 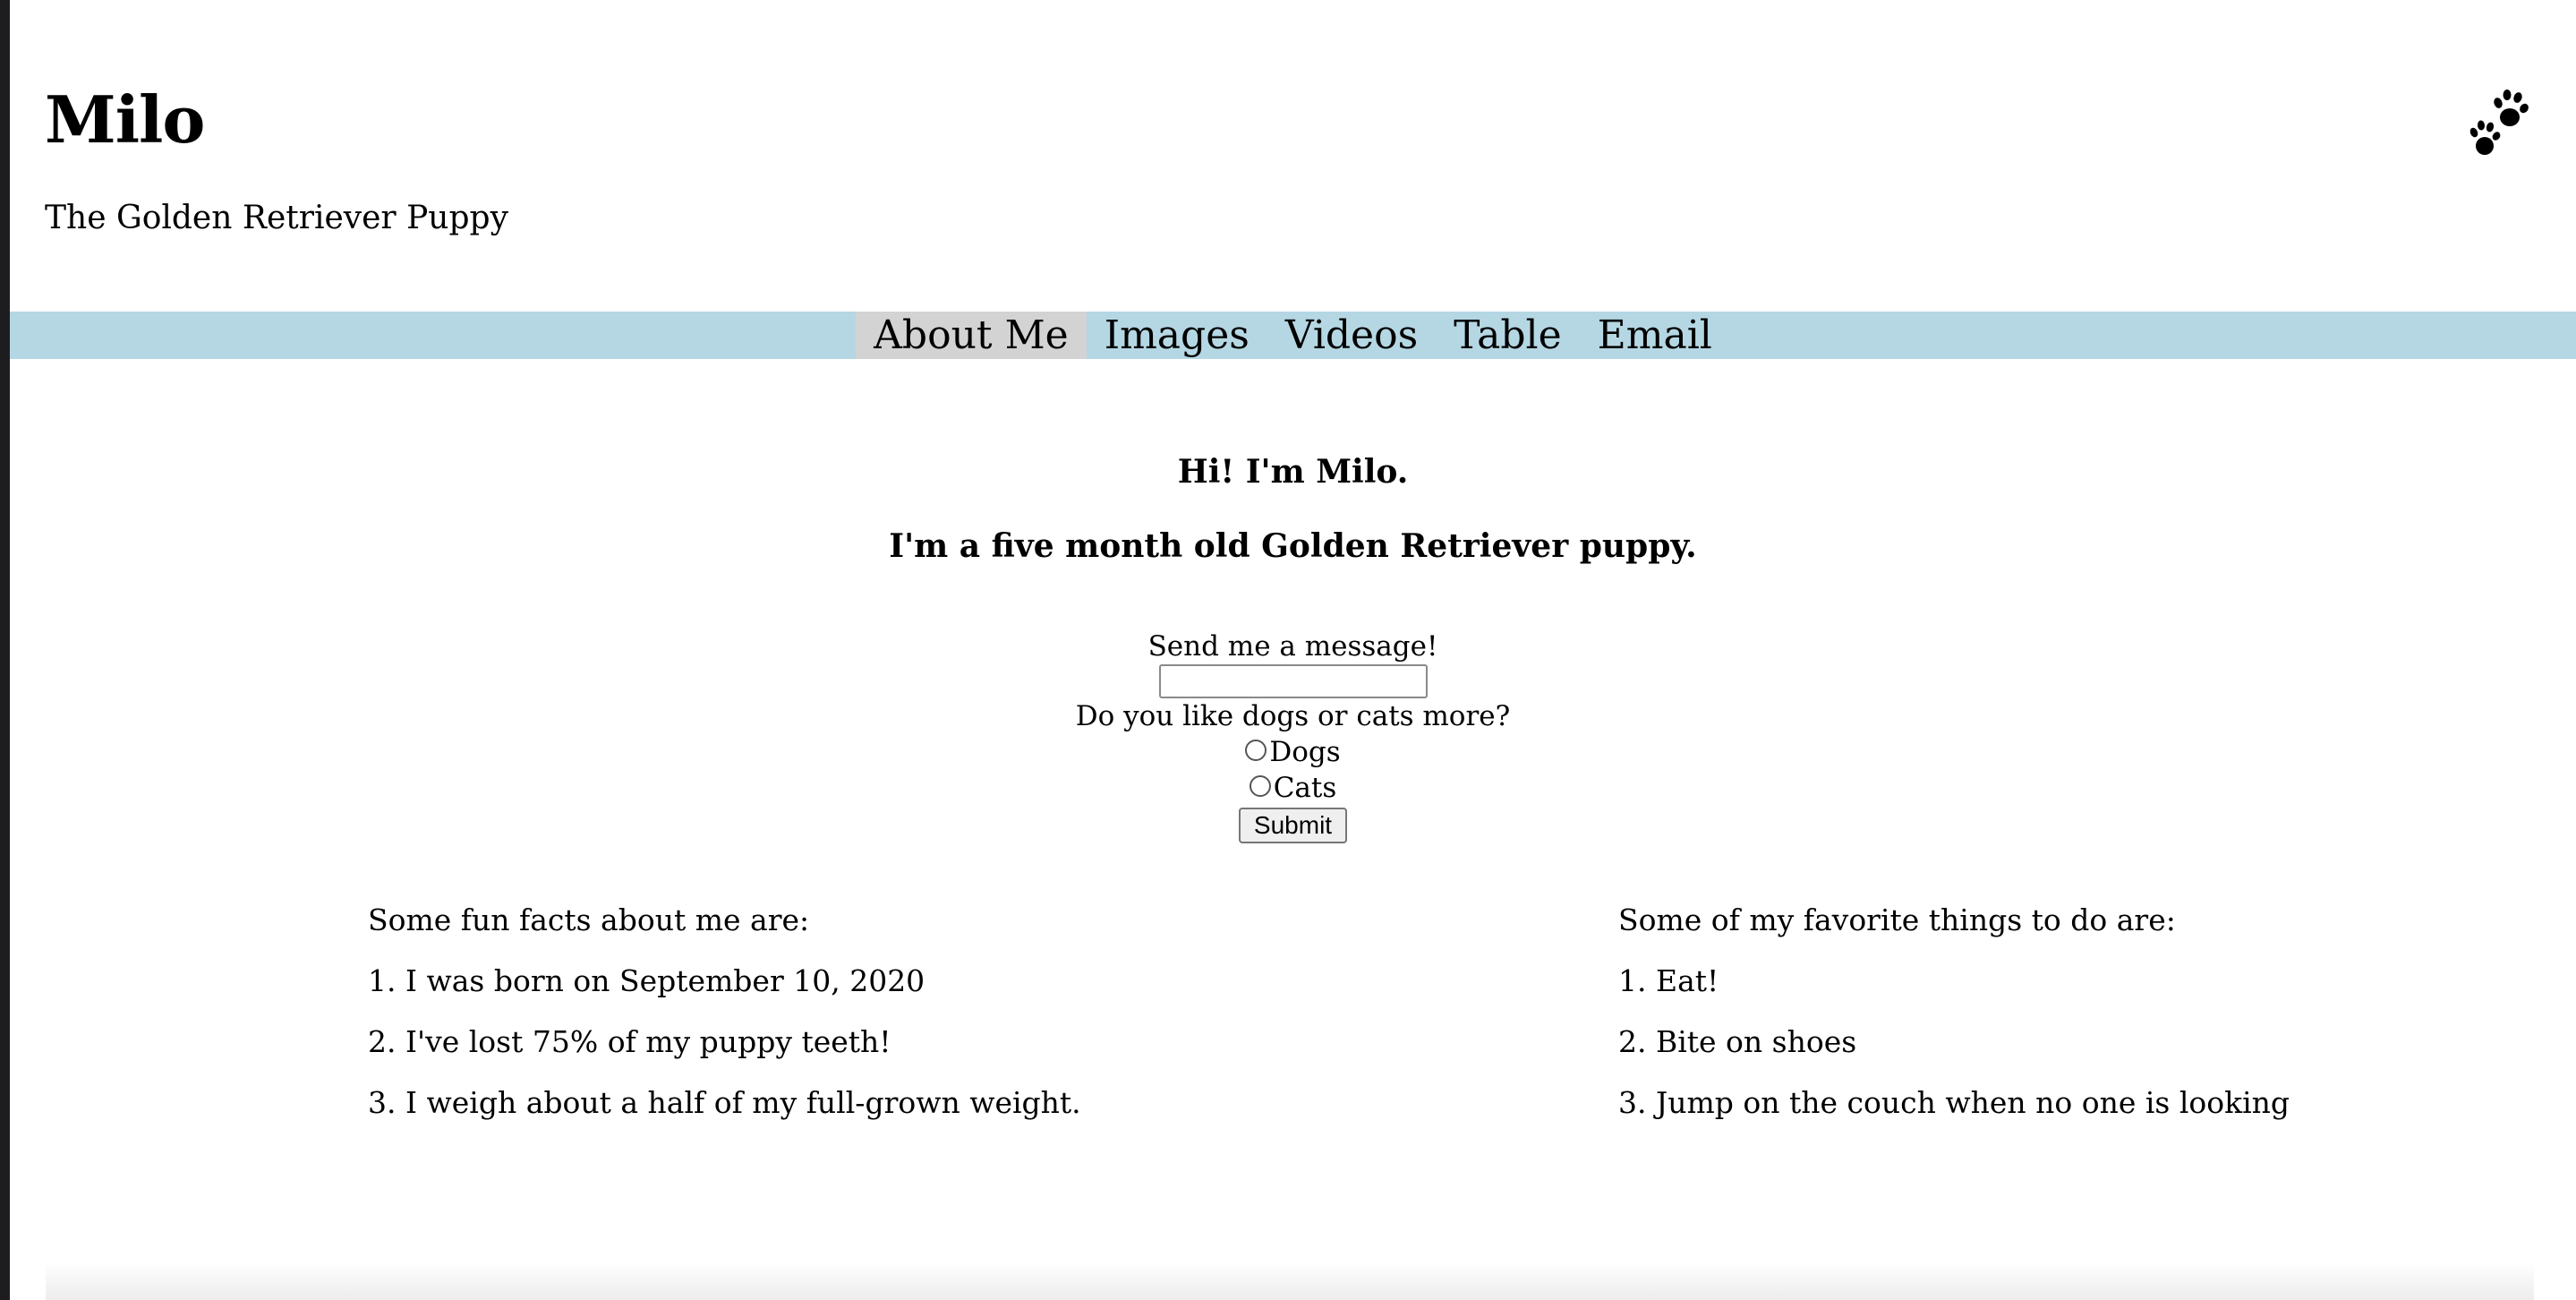 I want to click on nav-table: Table, so click(x=1507, y=335).